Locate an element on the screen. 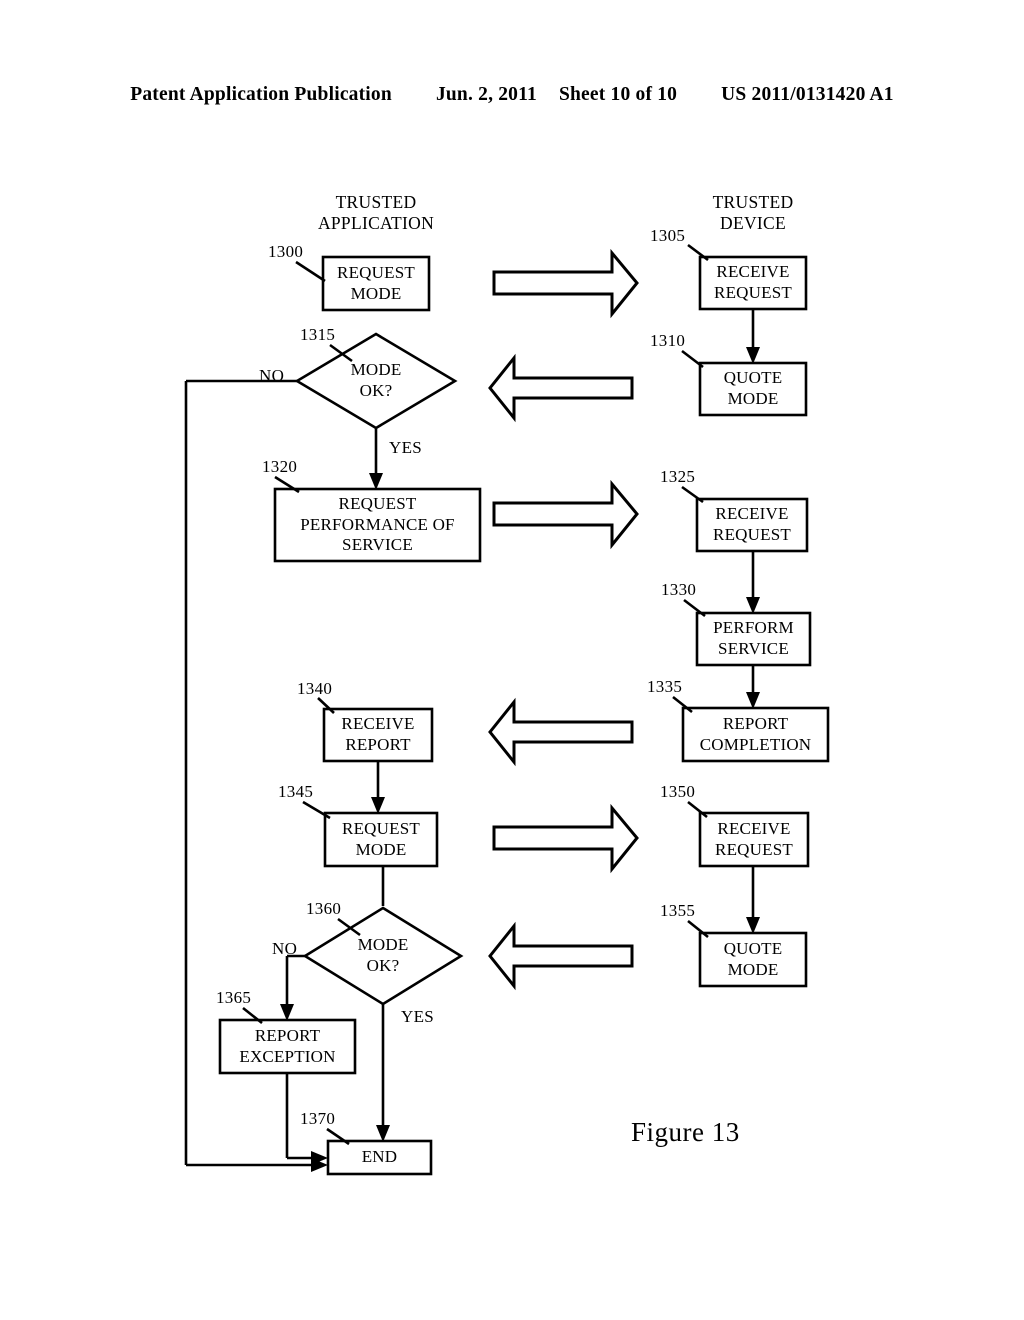 The width and height of the screenshot is (1024, 1320). node-line2: REPORT is located at coordinates (378, 744).